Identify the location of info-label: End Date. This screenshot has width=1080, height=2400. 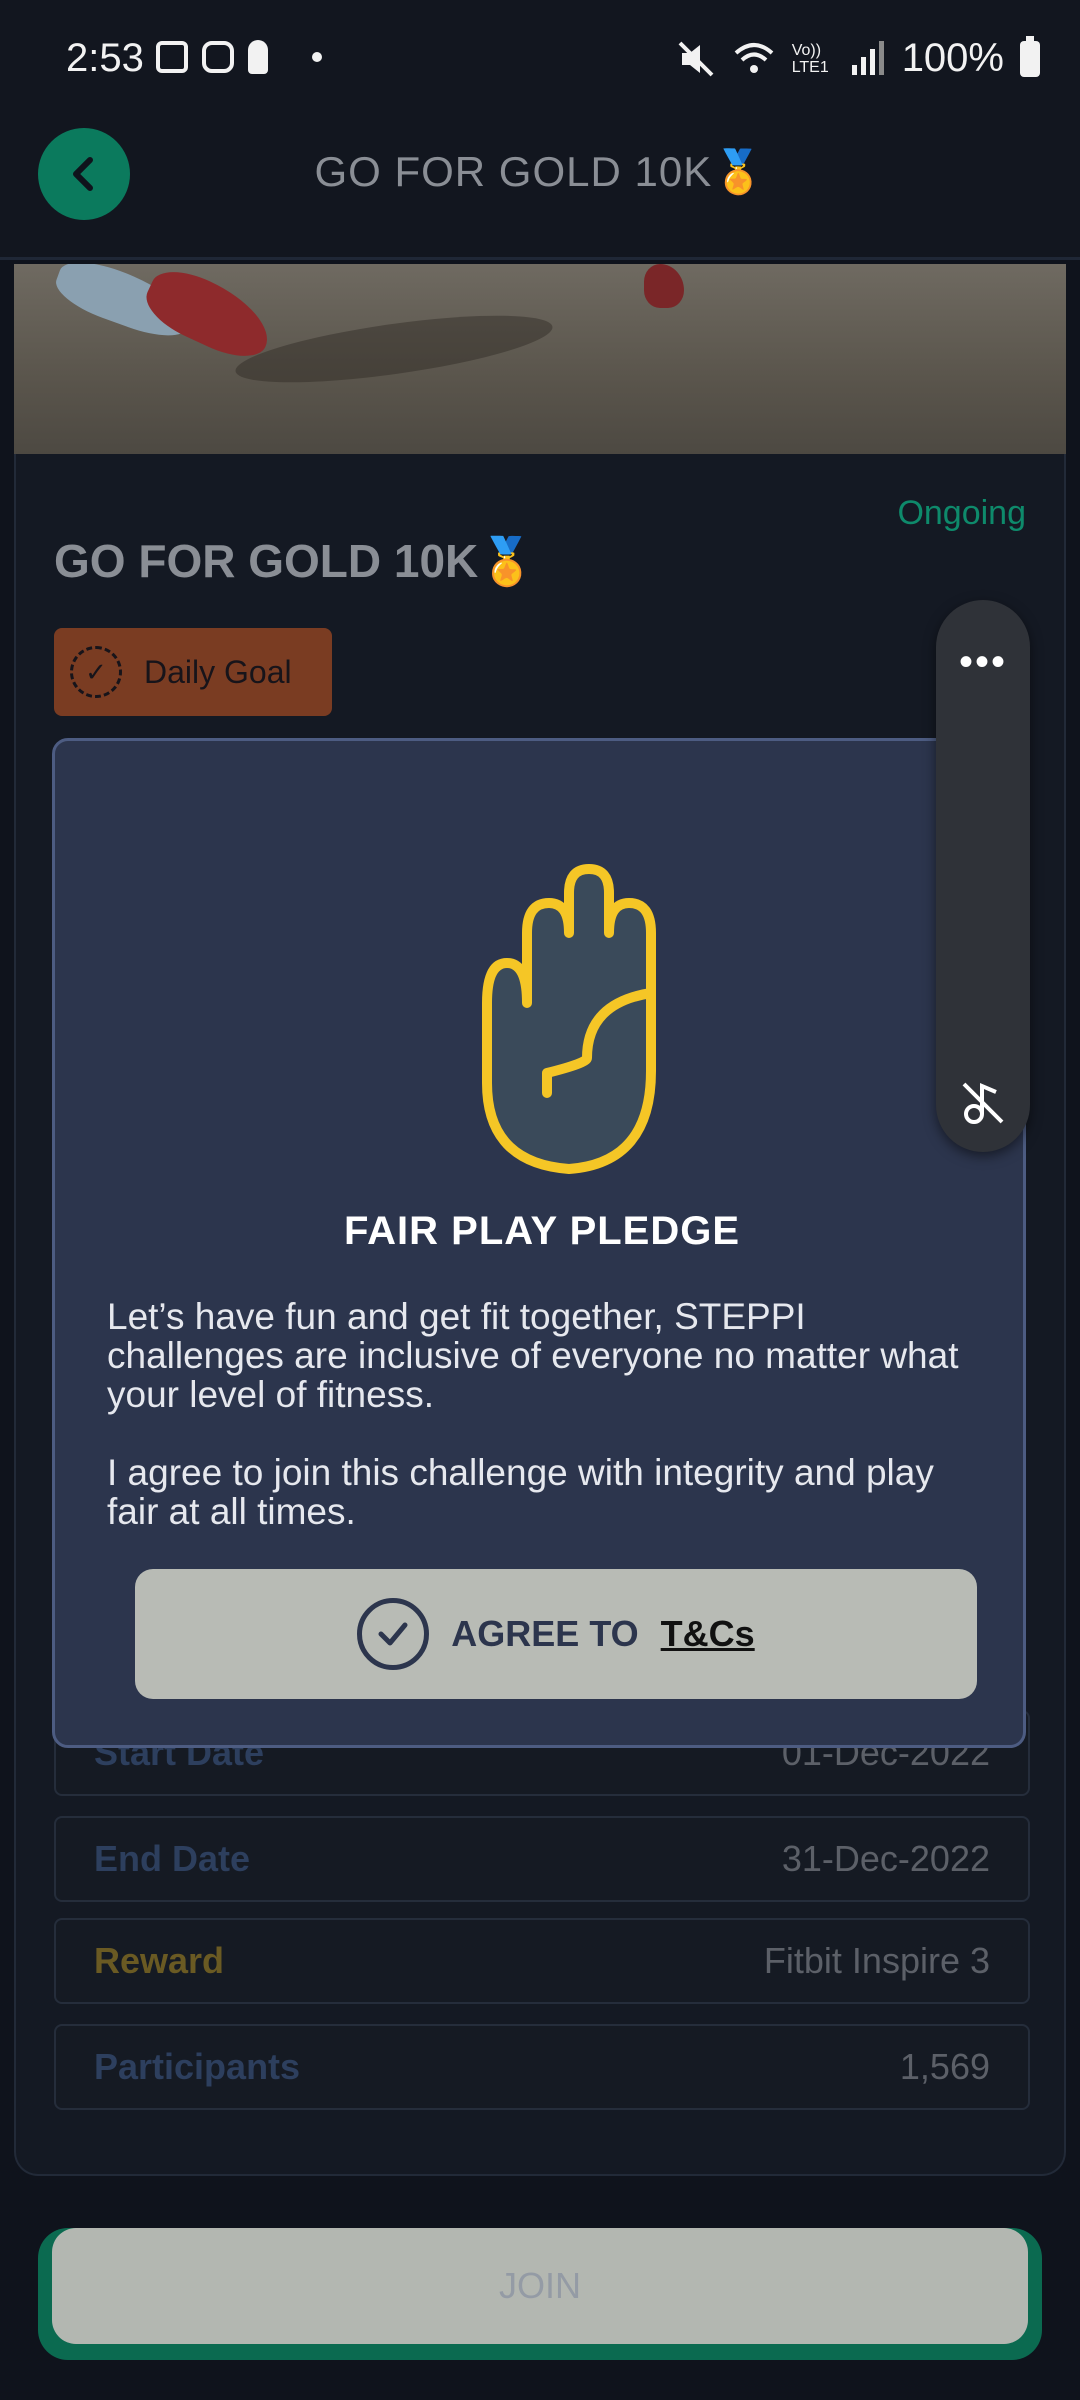
(172, 1858).